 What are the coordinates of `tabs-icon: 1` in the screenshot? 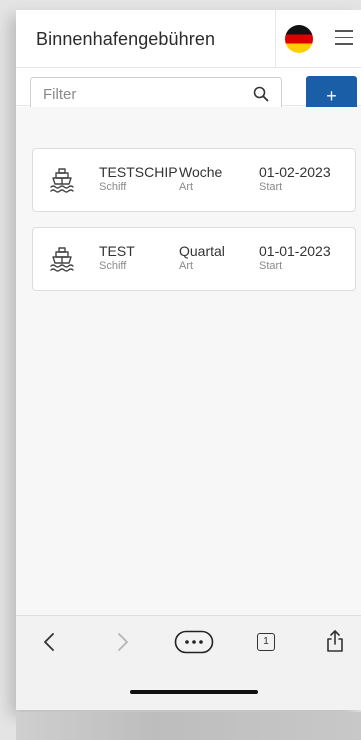 It's located at (266, 642).